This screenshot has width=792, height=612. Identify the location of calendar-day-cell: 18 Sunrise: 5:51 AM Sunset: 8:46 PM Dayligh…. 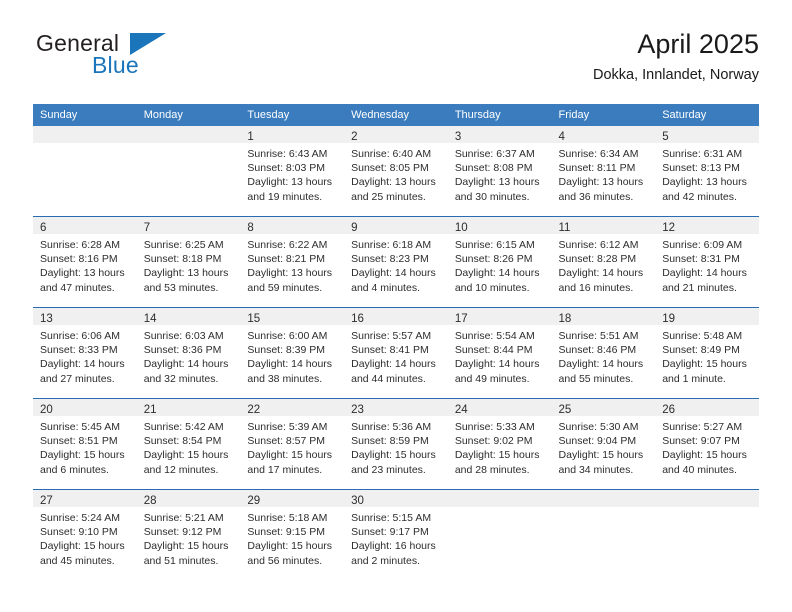
(603, 353).